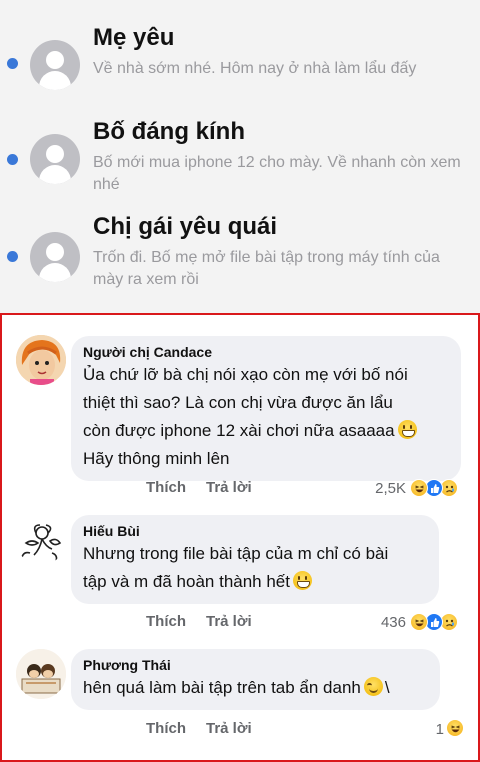  What do you see at coordinates (254, 665) in the screenshot?
I see `comment-author: Phương Thái` at bounding box center [254, 665].